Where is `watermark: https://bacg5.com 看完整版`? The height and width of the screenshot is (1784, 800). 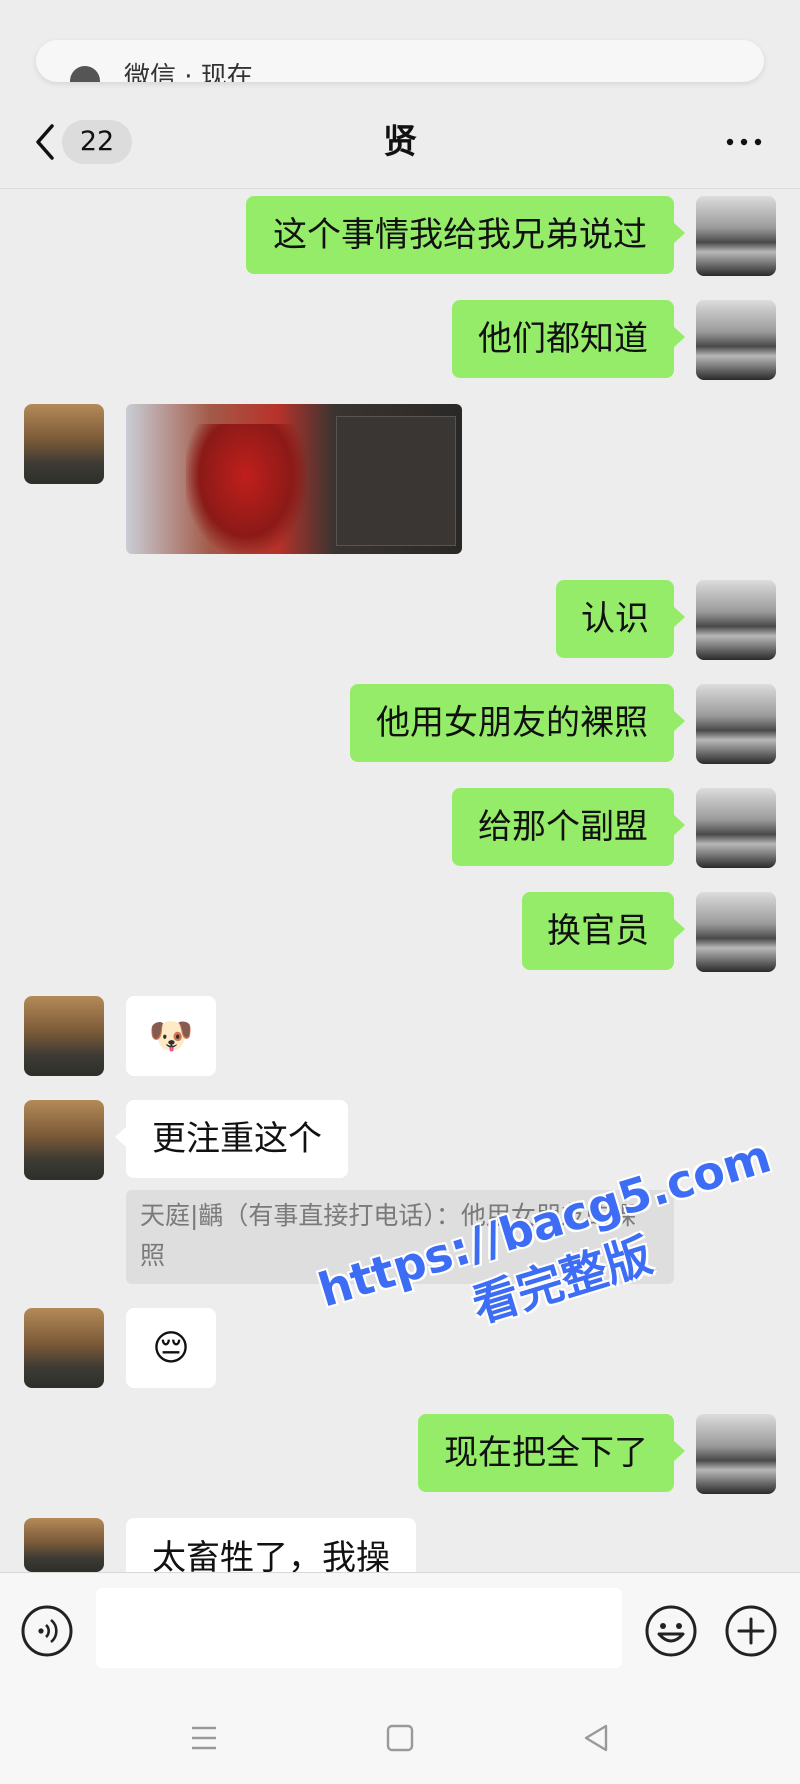
watermark: https://bacg5.com 看完整版 is located at coordinates (555, 1290).